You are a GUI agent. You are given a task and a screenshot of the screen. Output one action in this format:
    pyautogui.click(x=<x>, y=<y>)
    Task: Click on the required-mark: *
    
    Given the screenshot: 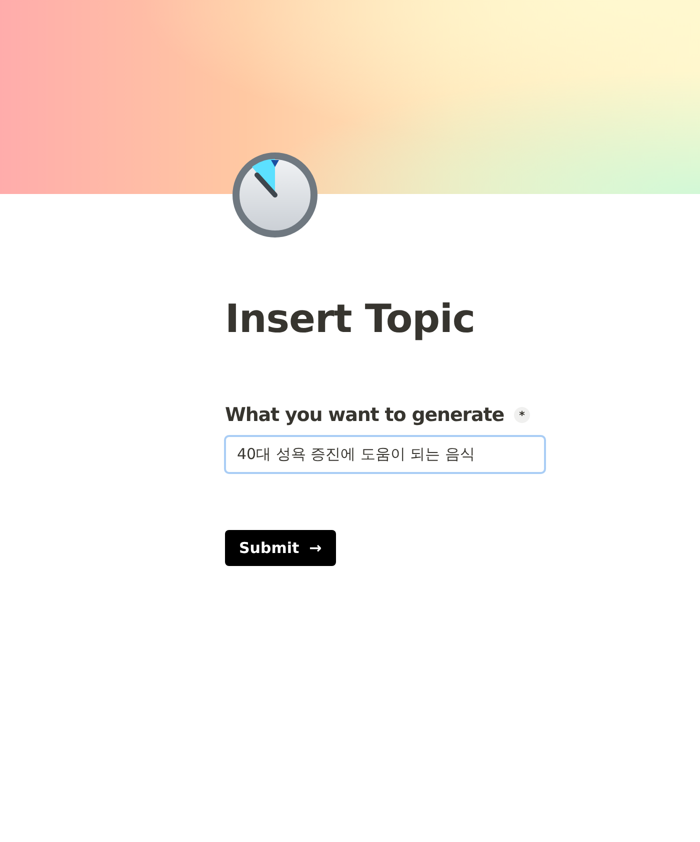 What is the action you would take?
    pyautogui.click(x=522, y=415)
    